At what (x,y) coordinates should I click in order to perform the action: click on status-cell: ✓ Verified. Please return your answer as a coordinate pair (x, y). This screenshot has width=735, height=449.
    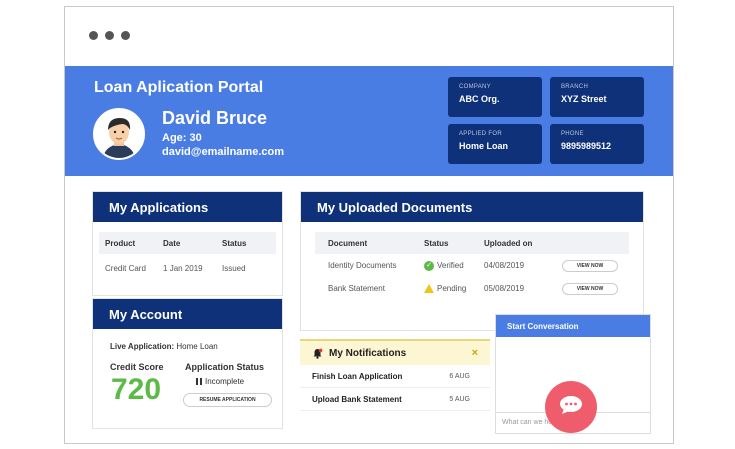
    Looking at the image, I should click on (450, 265).